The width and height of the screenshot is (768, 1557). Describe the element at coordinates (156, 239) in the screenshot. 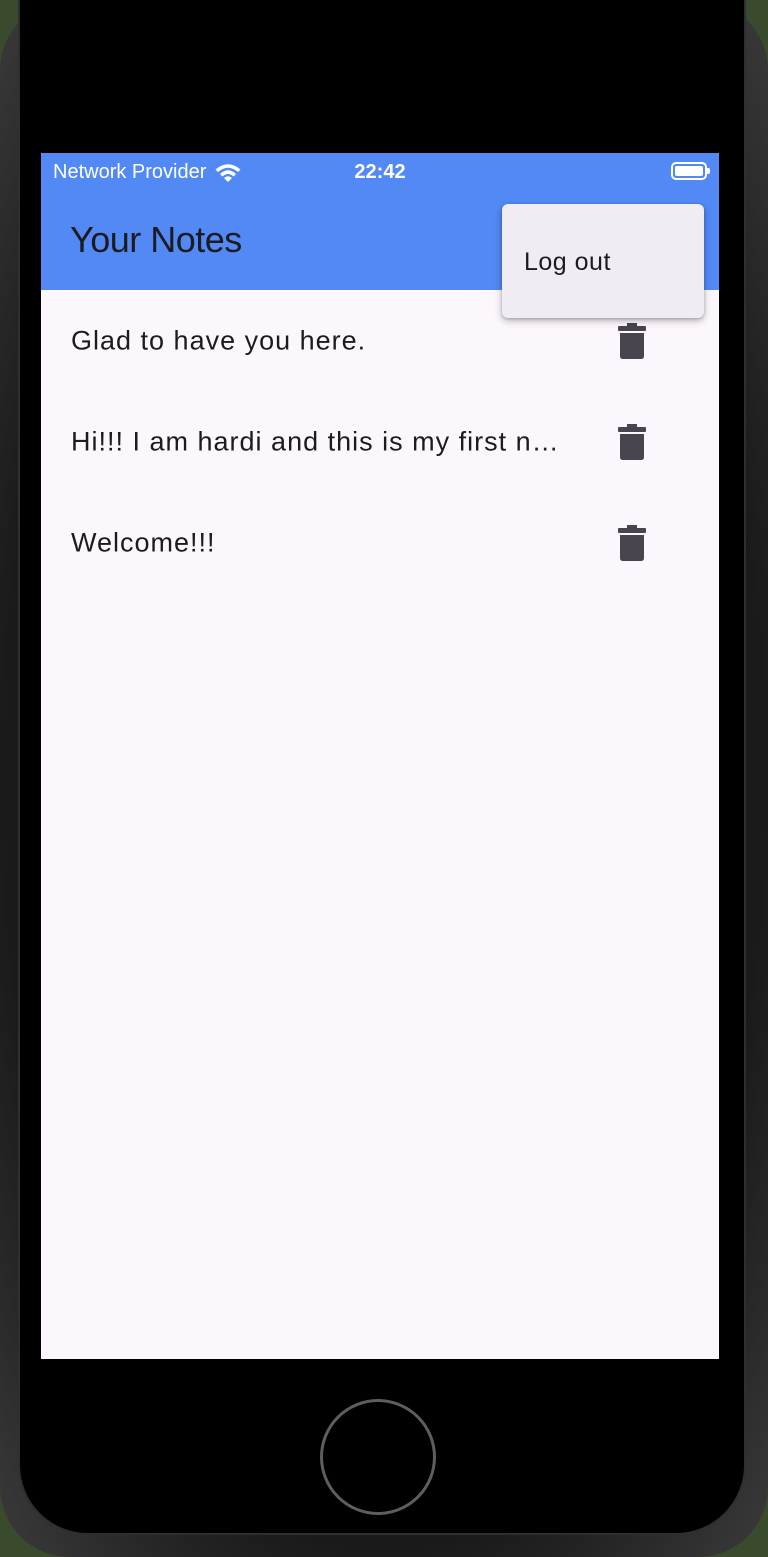

I see `page-title: Your Notes` at that location.